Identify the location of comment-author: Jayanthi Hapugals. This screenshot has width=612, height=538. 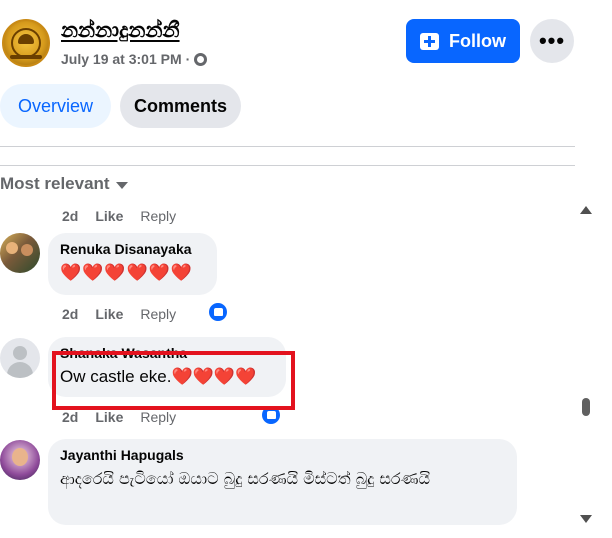
(282, 455).